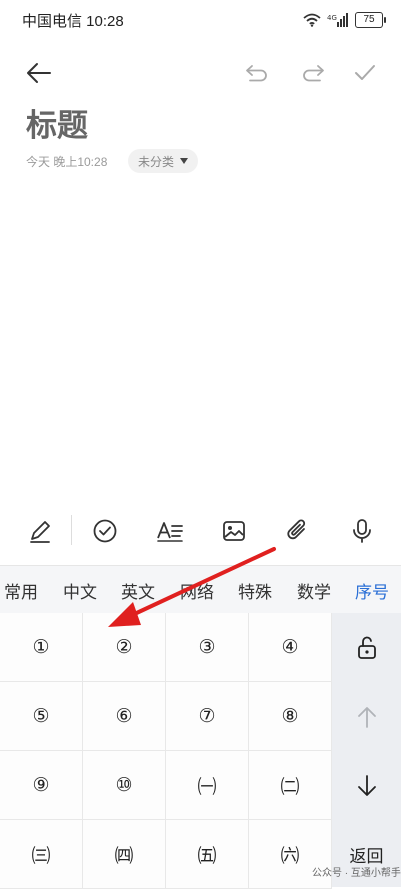  I want to click on symbol-key: ㈡, so click(290, 785).